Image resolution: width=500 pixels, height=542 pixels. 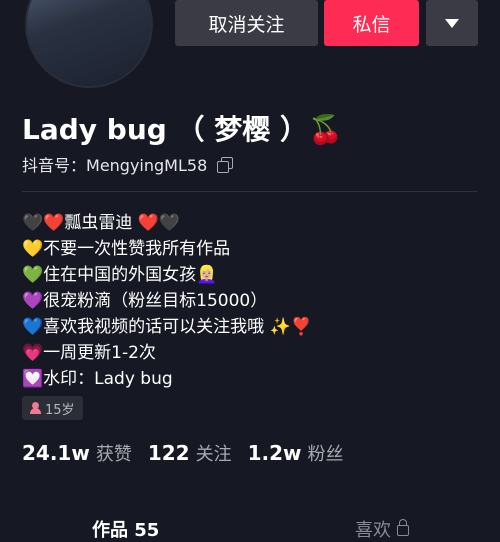 What do you see at coordinates (120, 275) in the screenshot?
I see `bio-line: 💚住在中国的外国女孩👱🏼‍♀️` at bounding box center [120, 275].